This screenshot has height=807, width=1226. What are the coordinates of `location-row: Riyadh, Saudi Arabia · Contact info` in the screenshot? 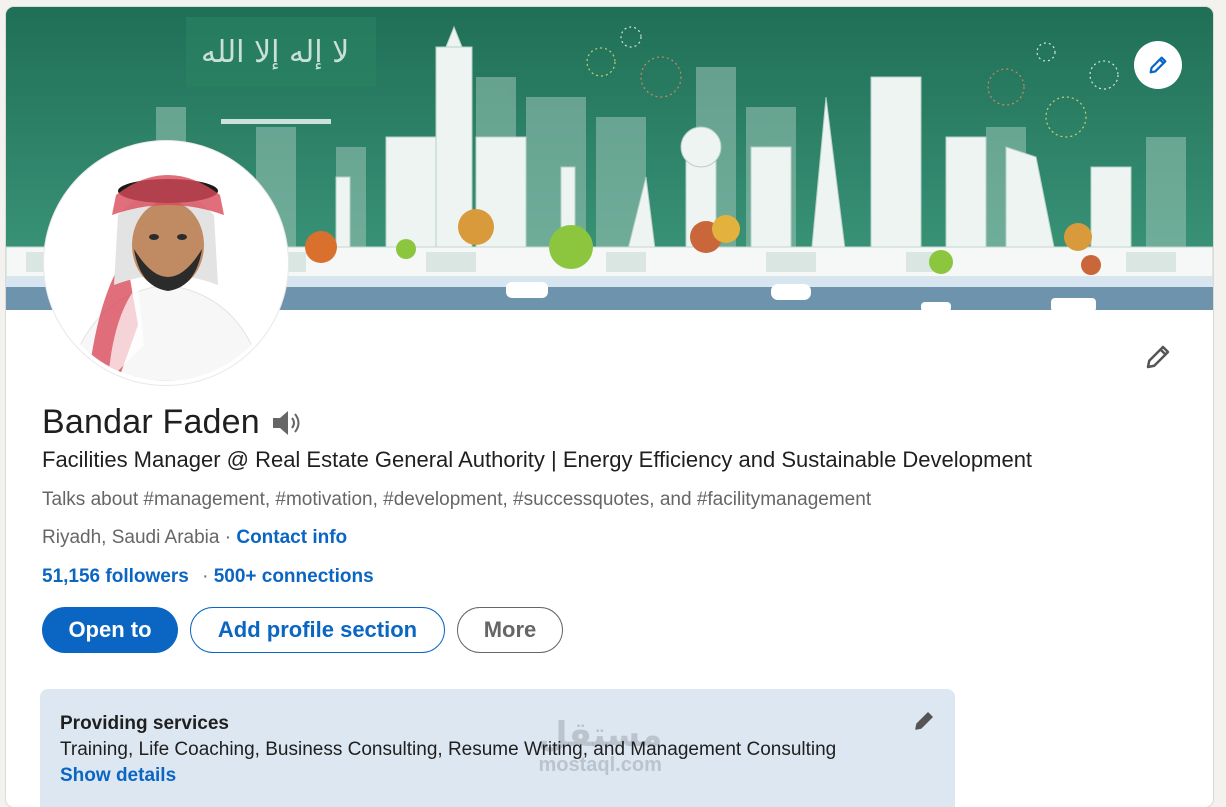 It's located at (194, 538).